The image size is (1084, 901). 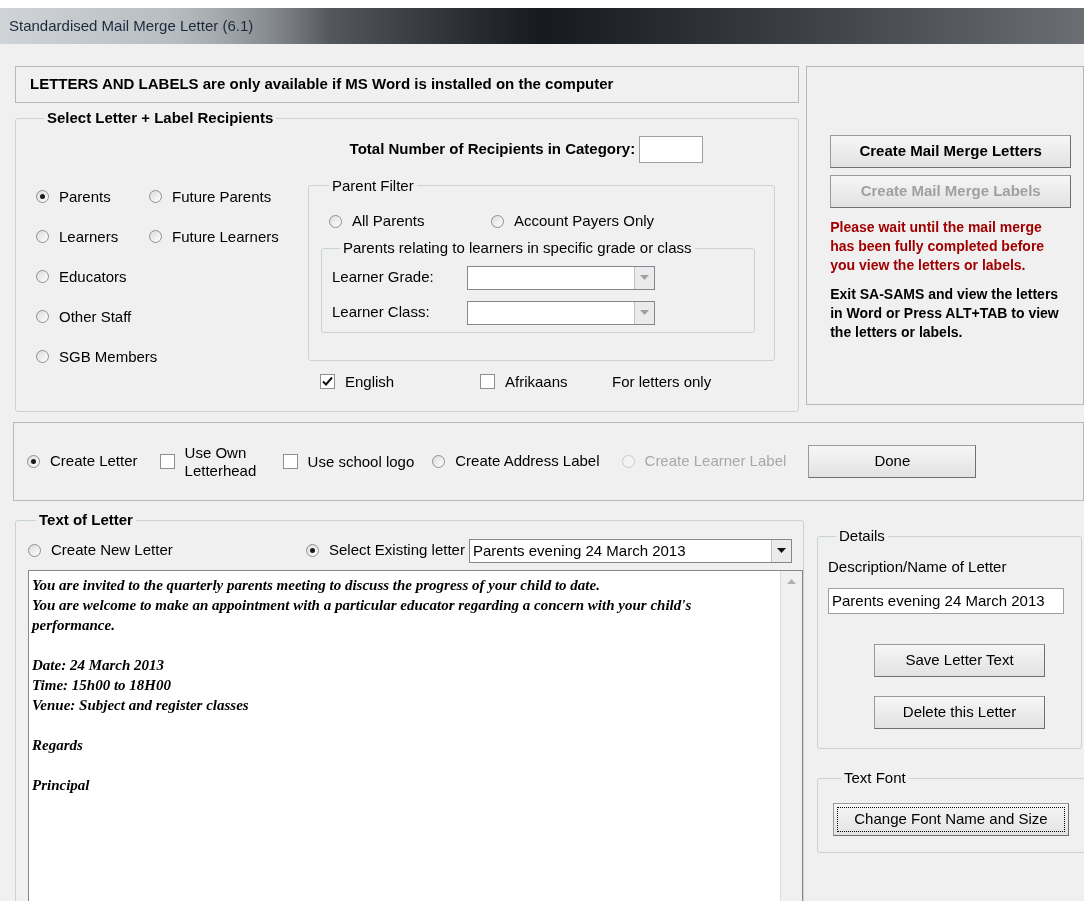 What do you see at coordinates (373, 185) in the screenshot?
I see `group-title: Parent Filter` at bounding box center [373, 185].